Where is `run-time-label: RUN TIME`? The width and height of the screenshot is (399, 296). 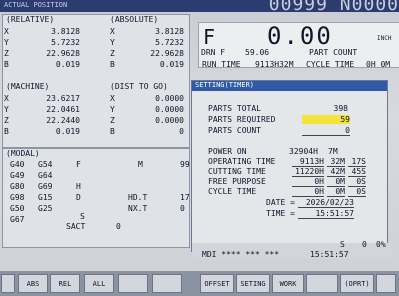 run-time-label: RUN TIME is located at coordinates (221, 64).